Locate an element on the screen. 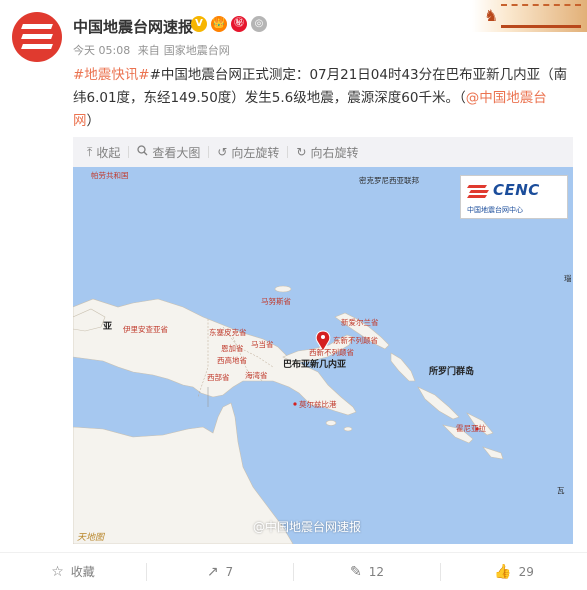  medal-icon: ◎ is located at coordinates (259, 24).